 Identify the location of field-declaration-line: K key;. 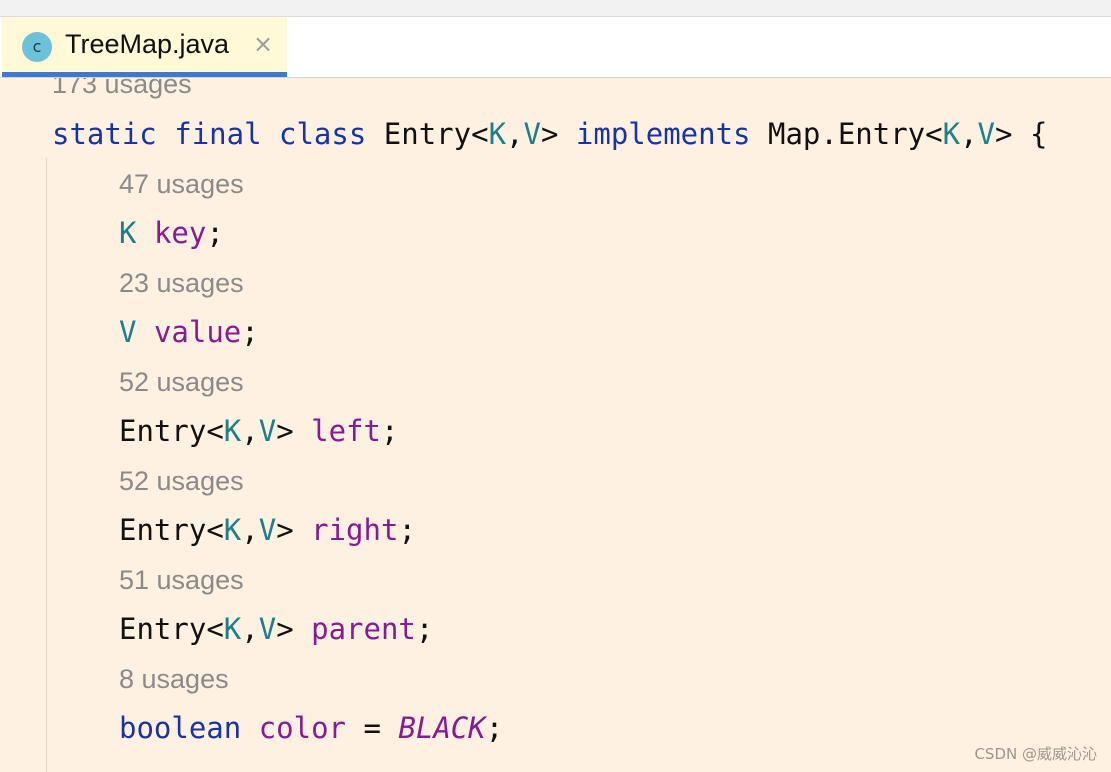
(171, 233).